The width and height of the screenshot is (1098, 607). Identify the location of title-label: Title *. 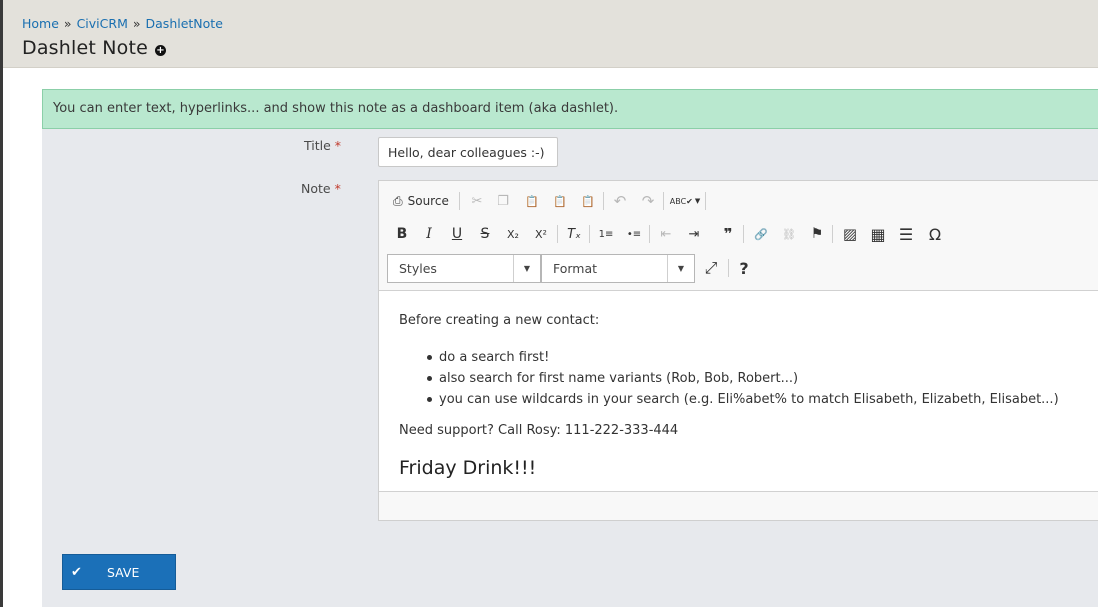
(322, 145).